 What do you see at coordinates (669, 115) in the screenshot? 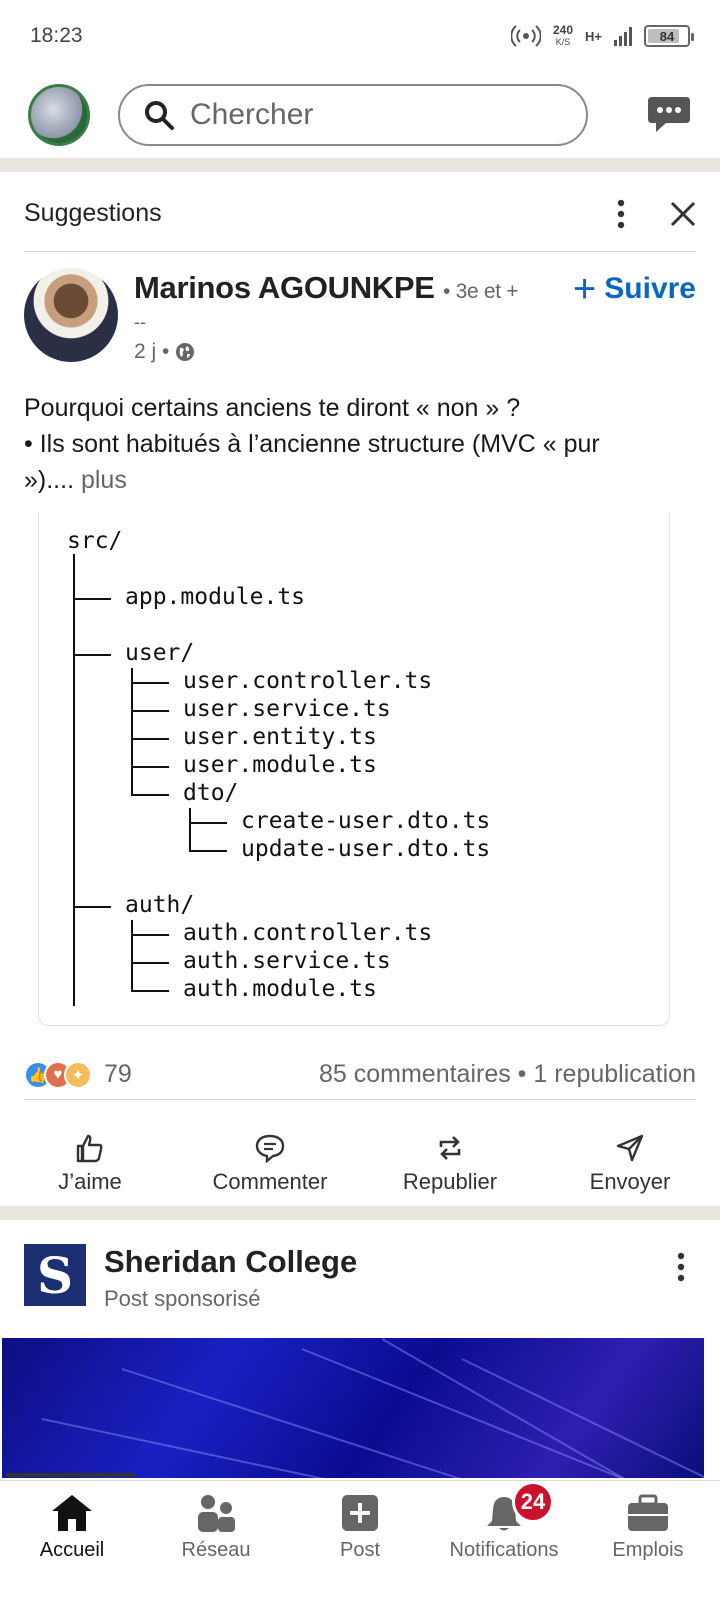
I see `messaging-icon` at bounding box center [669, 115].